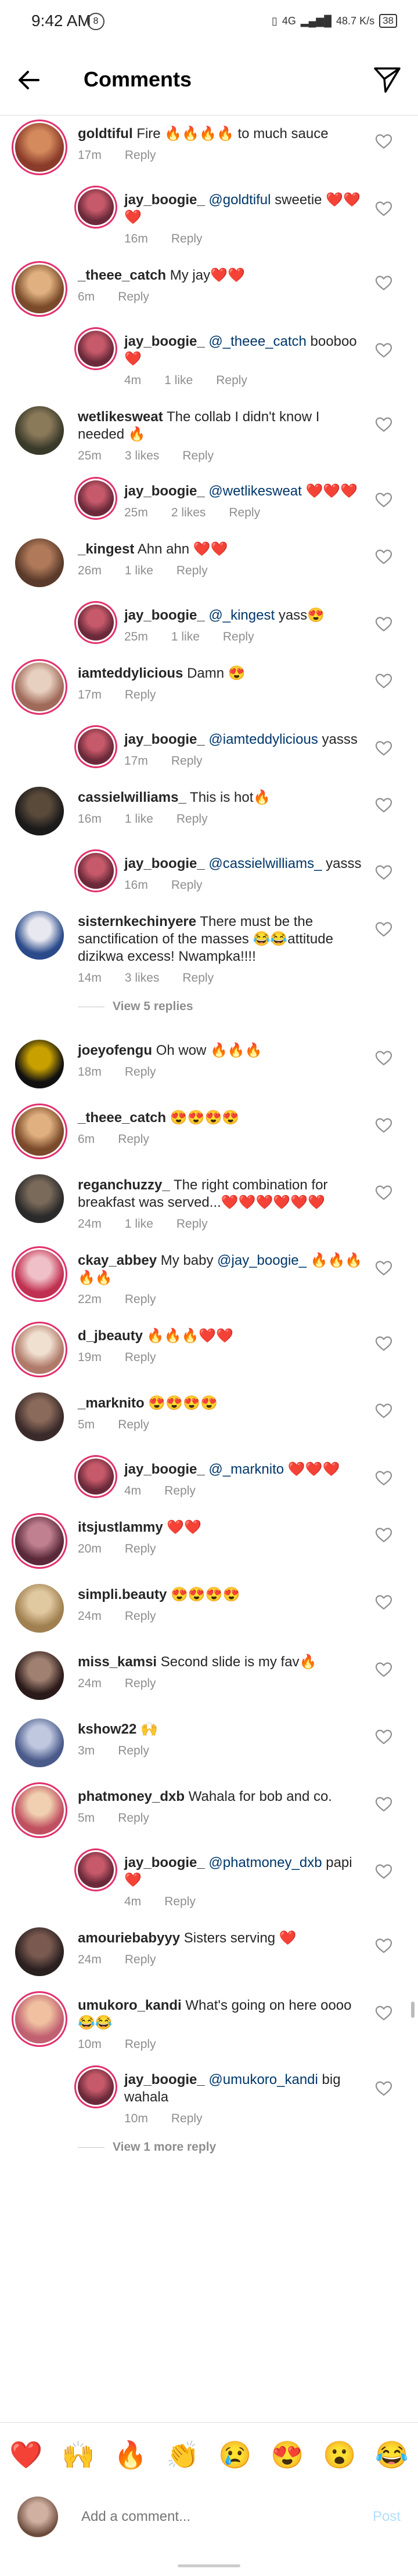  I want to click on mention-link: @_kingest, so click(242, 615).